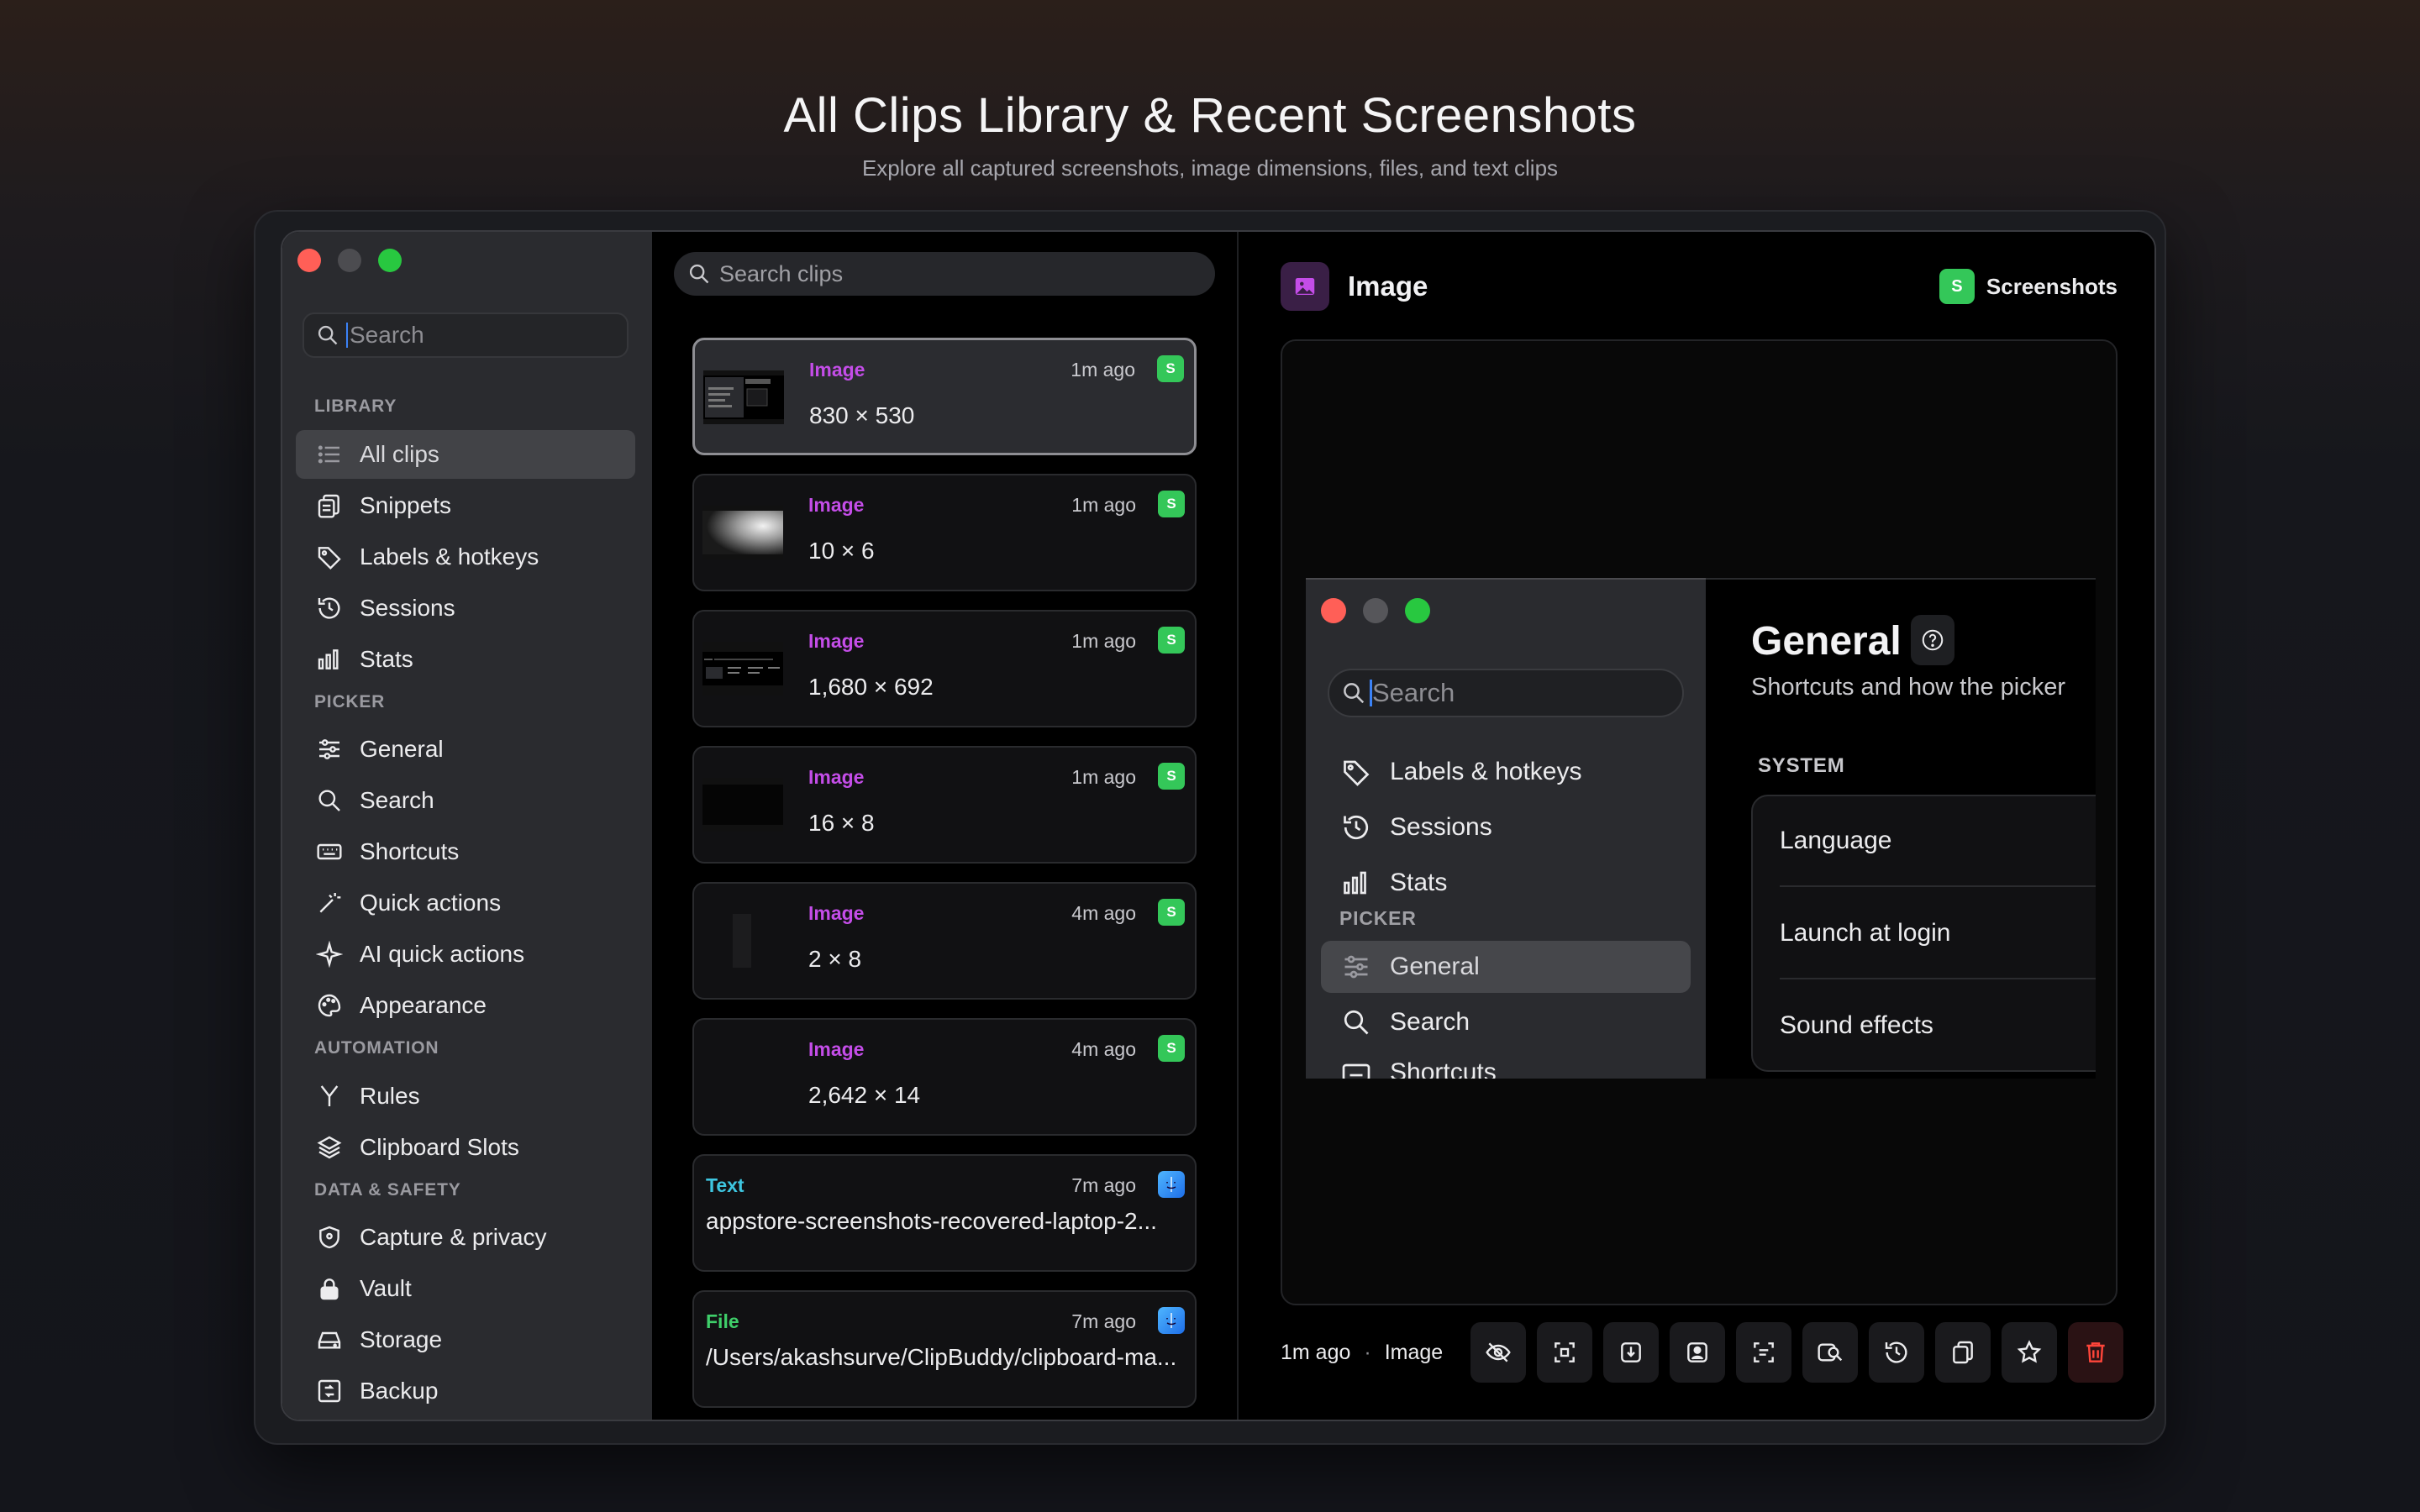 Image resolution: width=2420 pixels, height=1512 pixels. I want to click on scan-button, so click(1565, 1352).